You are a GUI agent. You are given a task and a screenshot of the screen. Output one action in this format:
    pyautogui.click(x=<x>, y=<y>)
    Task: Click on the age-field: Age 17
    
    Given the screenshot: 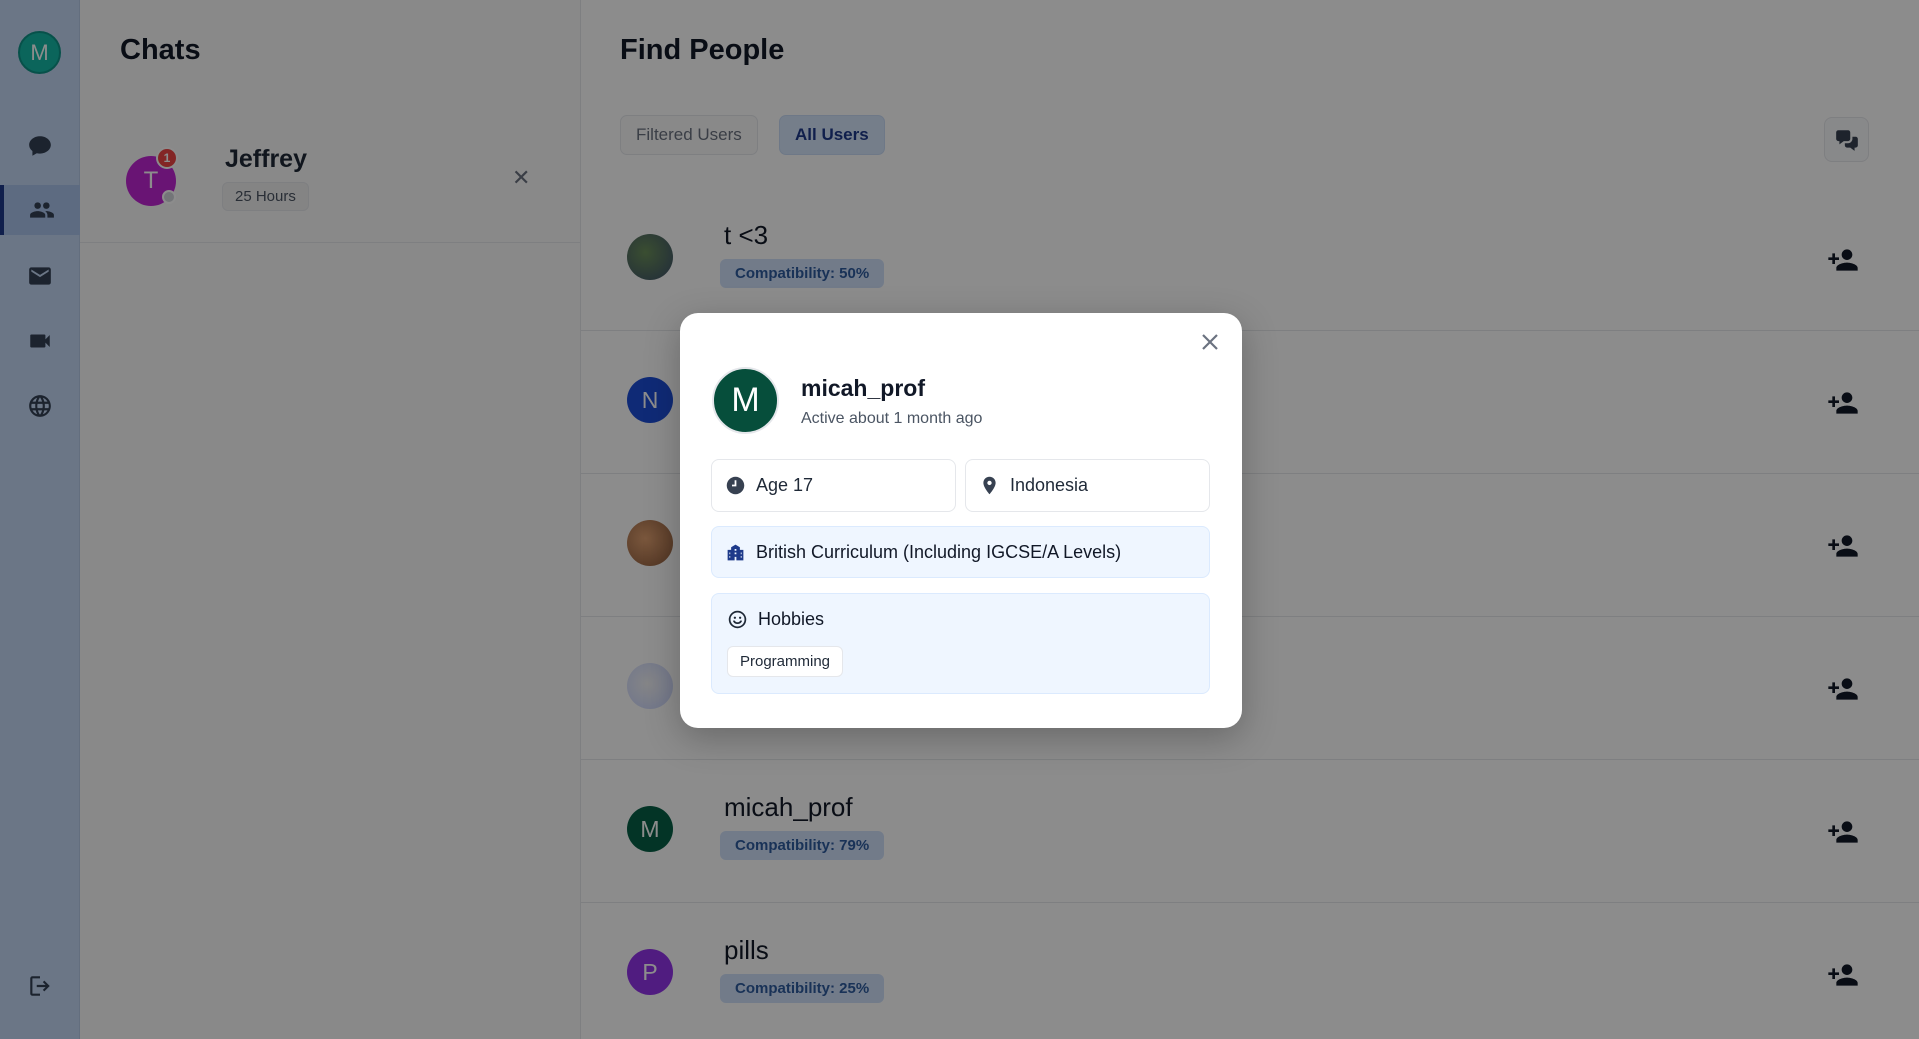 What is the action you would take?
    pyautogui.click(x=833, y=485)
    